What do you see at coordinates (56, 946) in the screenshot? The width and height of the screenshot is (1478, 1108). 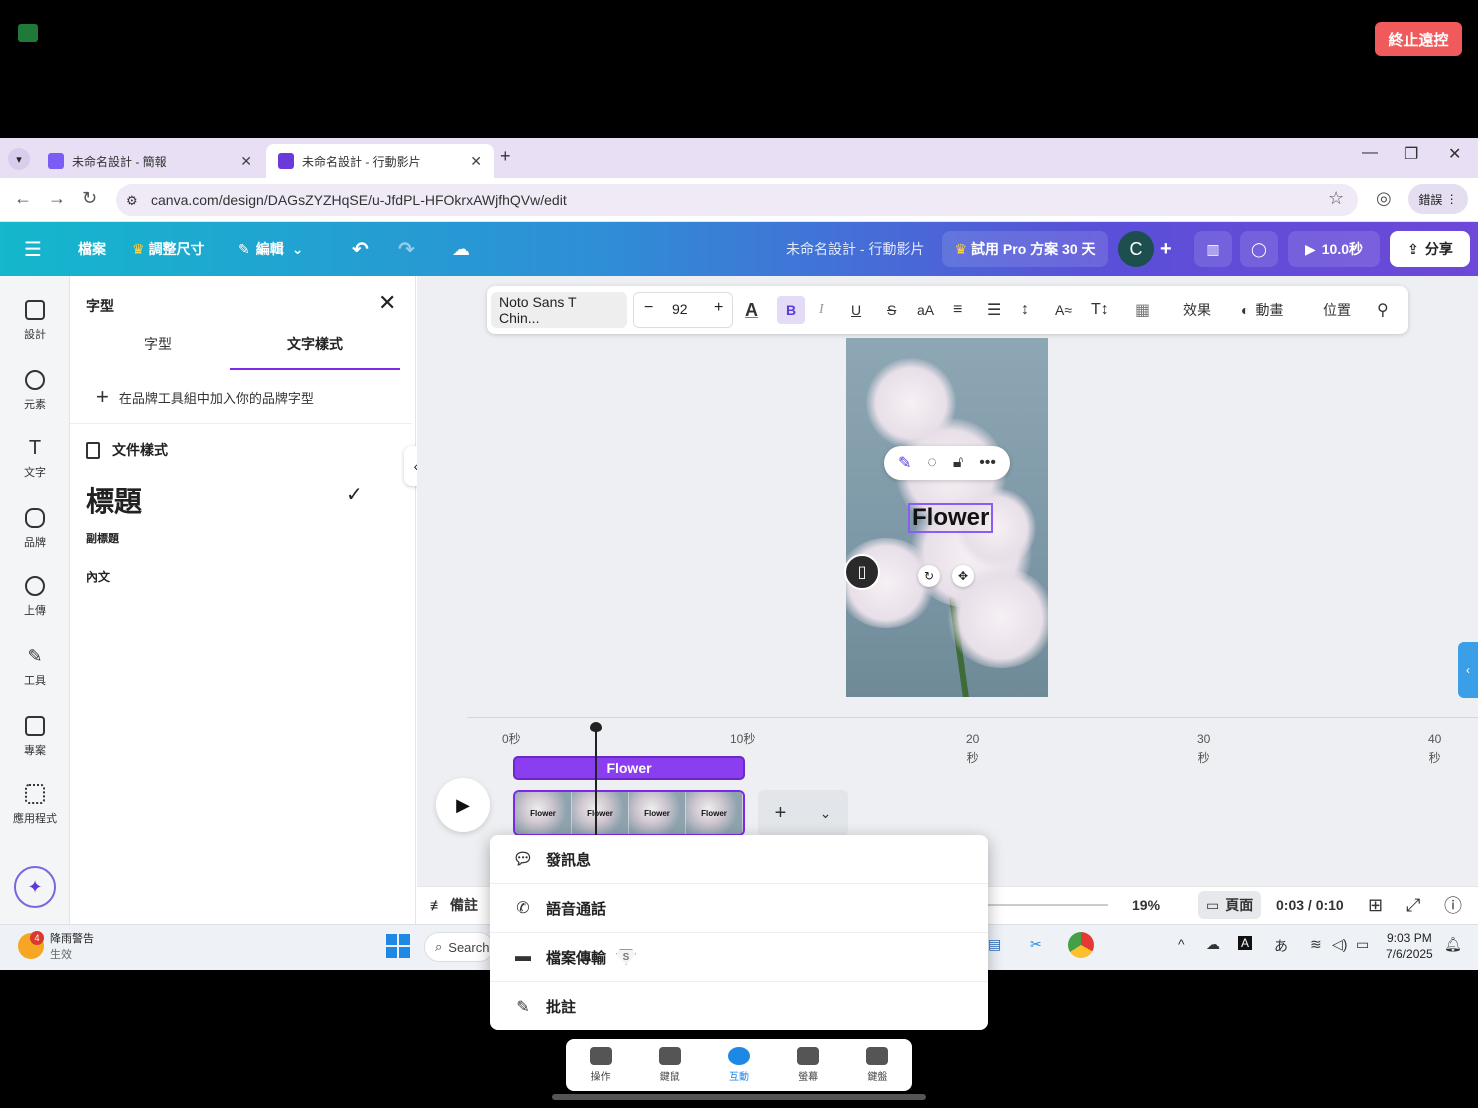 I see `weather-widget: 4 降雨警告 生效` at bounding box center [56, 946].